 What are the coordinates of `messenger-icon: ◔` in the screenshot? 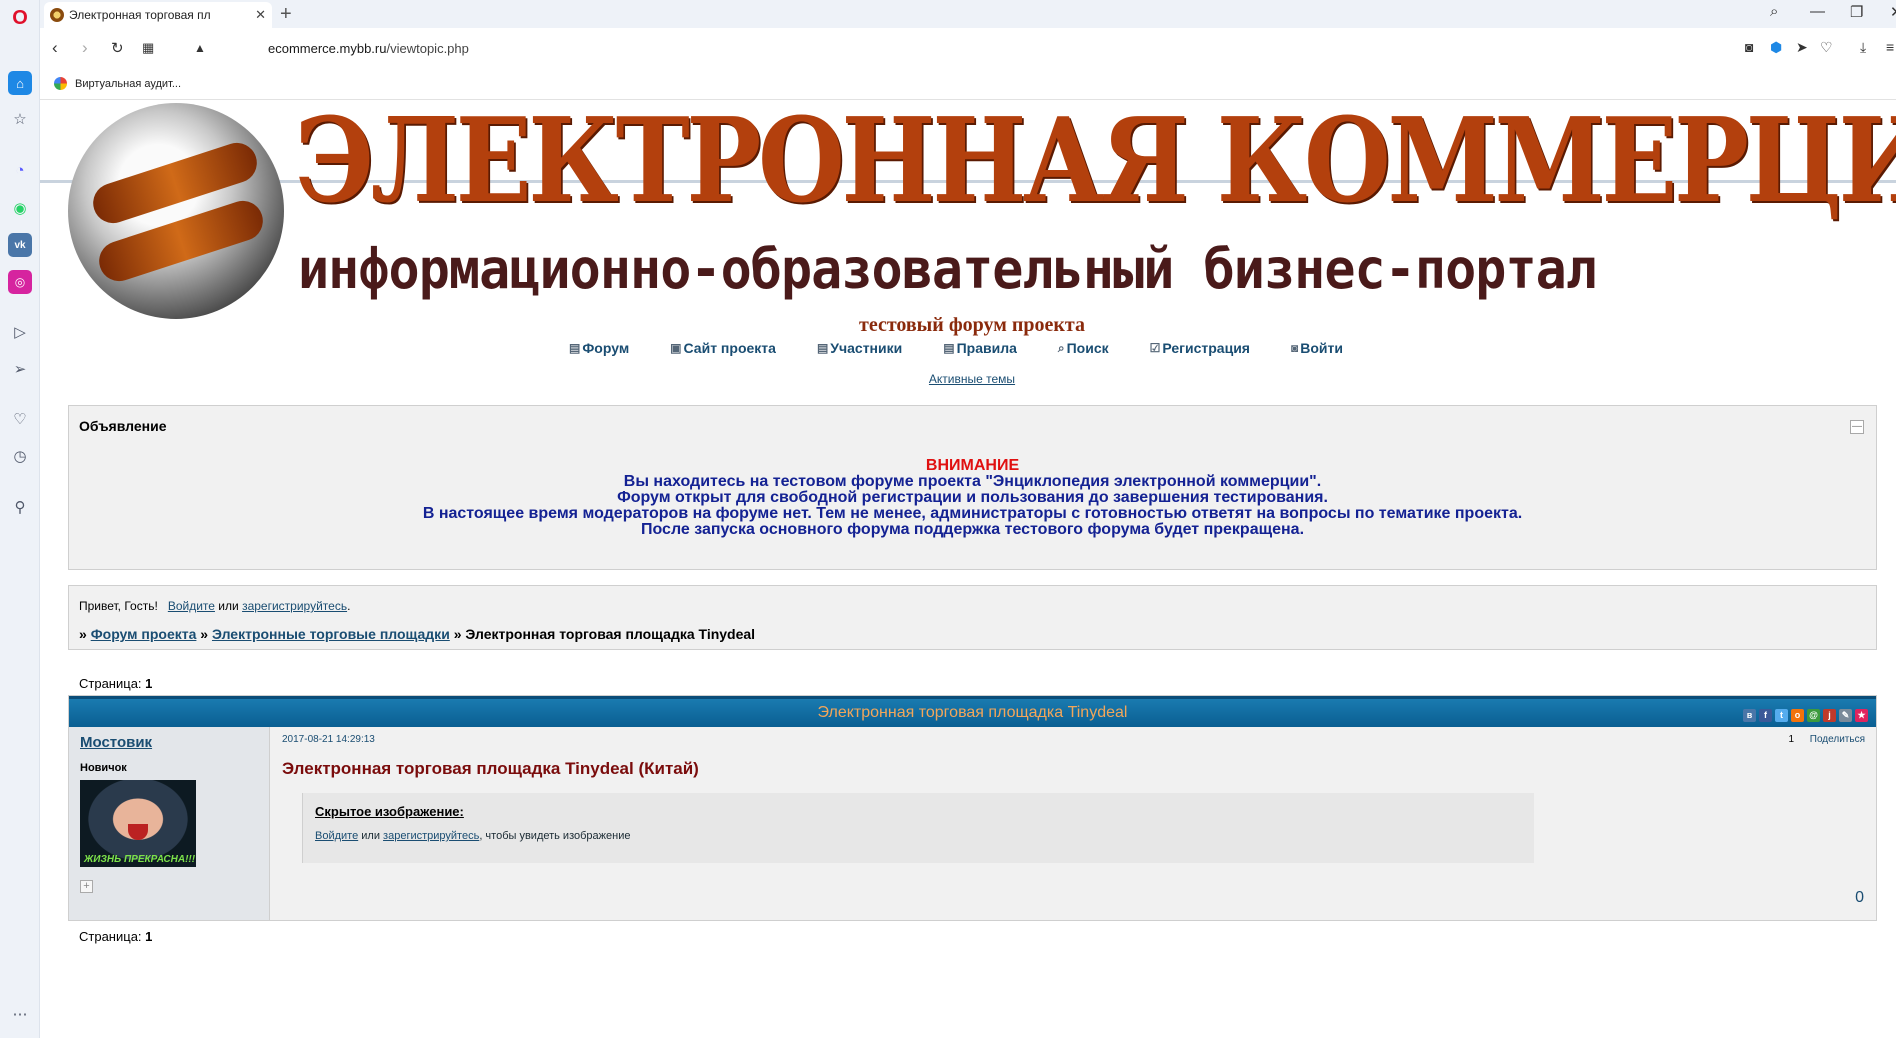 It's located at (20, 170).